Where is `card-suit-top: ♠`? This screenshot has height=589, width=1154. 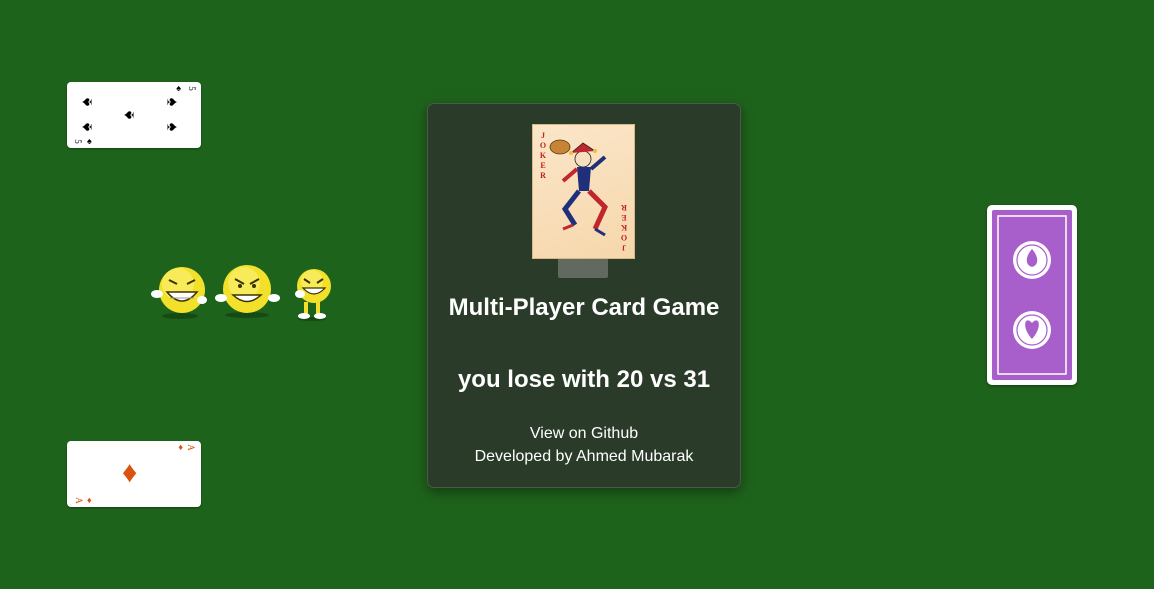
card-suit-top: ♠ is located at coordinates (178, 88).